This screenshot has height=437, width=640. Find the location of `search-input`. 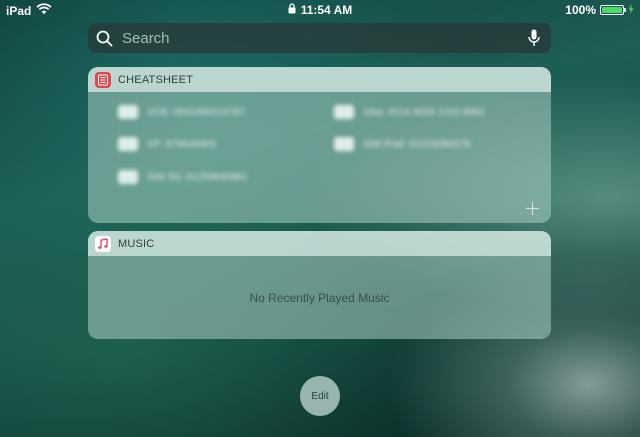

search-input is located at coordinates (323, 38).